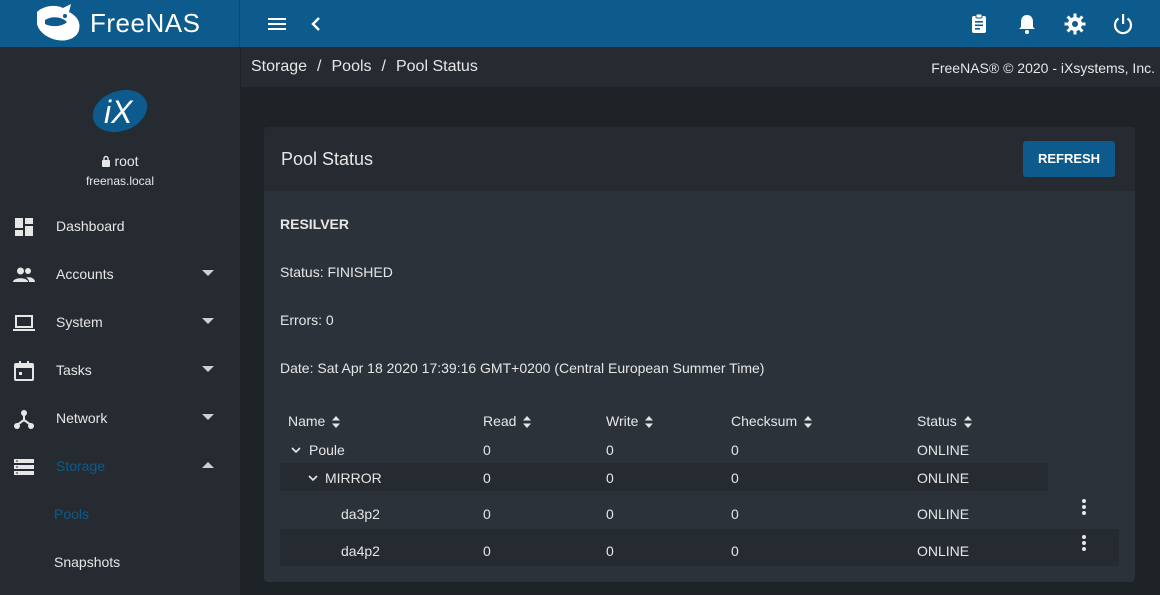  Describe the element at coordinates (307, 421) in the screenshot. I see `column-header-label: Name` at that location.